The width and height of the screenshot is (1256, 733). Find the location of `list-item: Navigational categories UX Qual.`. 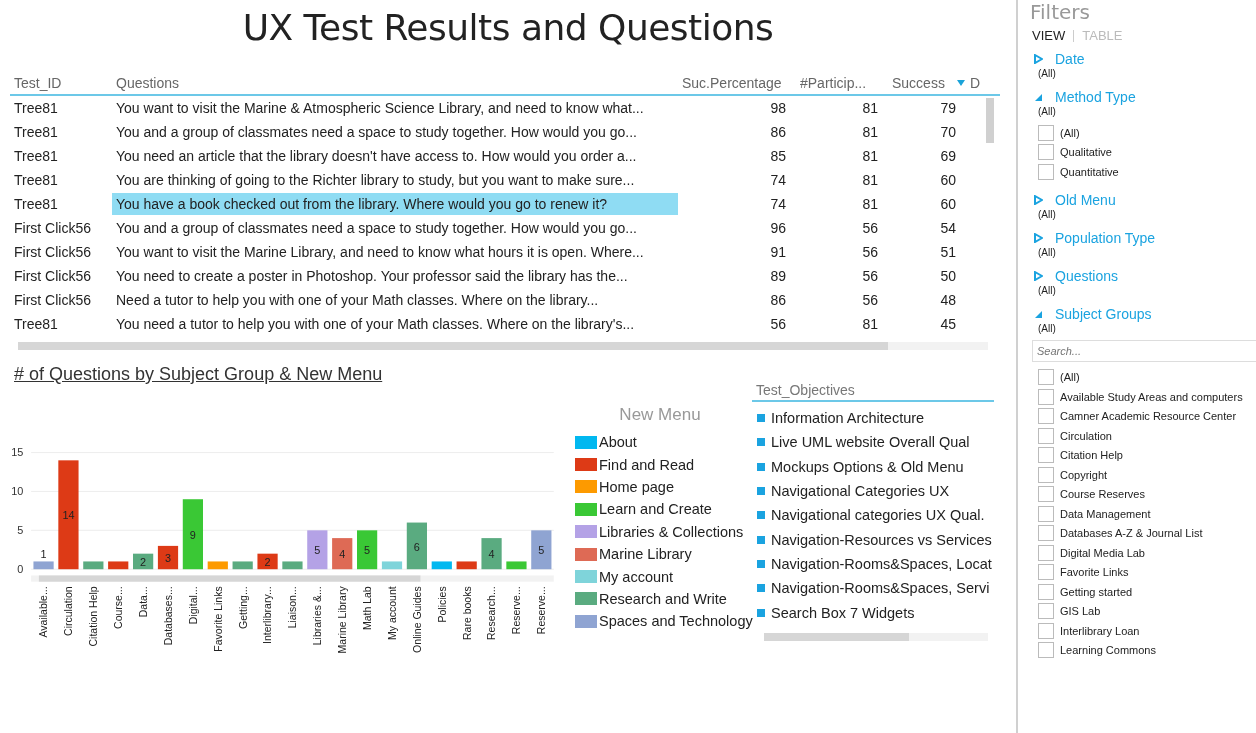

list-item: Navigational categories UX Qual. is located at coordinates (878, 515).